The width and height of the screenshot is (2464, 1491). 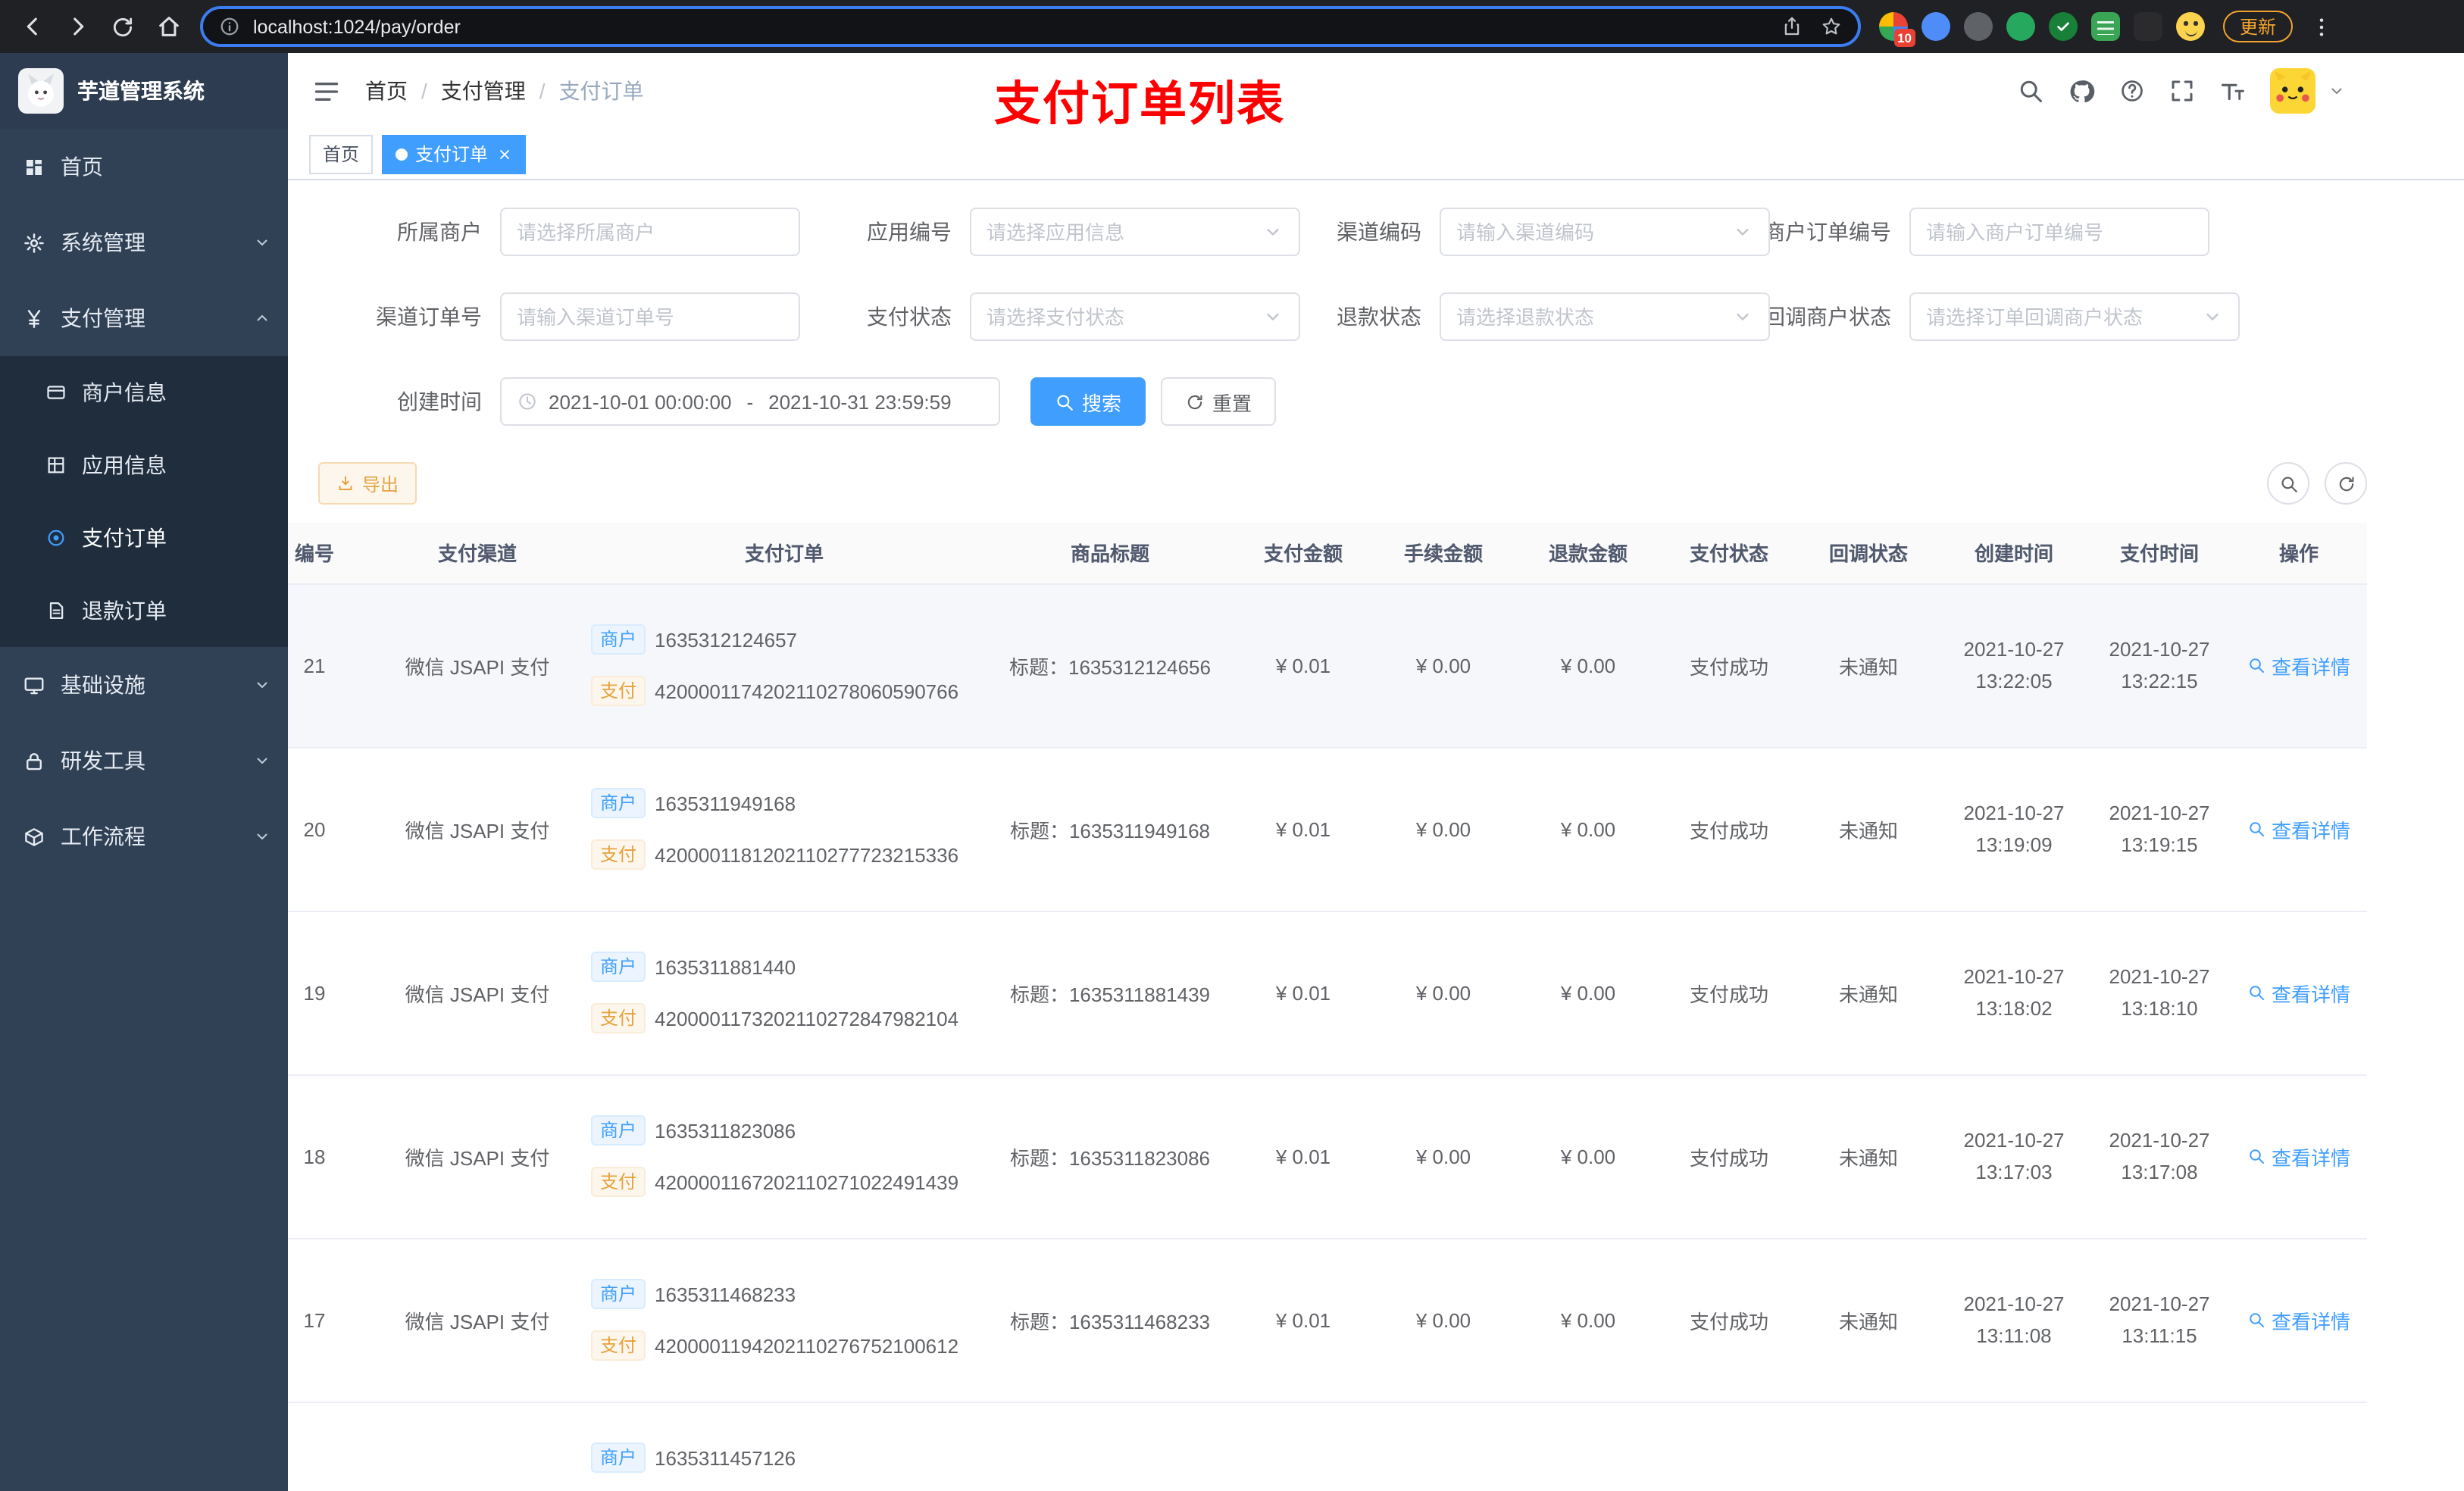 What do you see at coordinates (1792, 26) in the screenshot?
I see `share-icon` at bounding box center [1792, 26].